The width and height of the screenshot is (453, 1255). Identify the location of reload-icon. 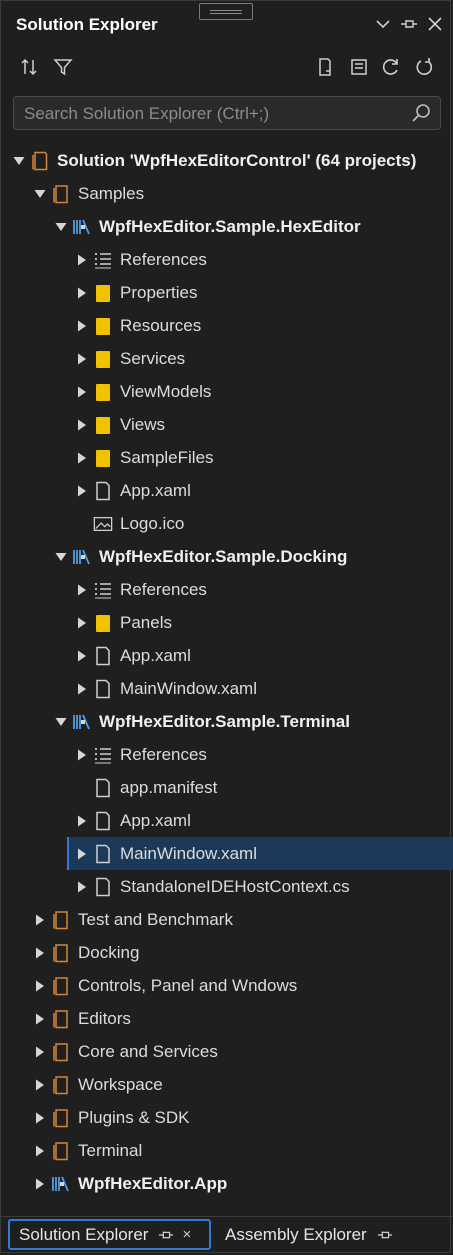
(424, 67).